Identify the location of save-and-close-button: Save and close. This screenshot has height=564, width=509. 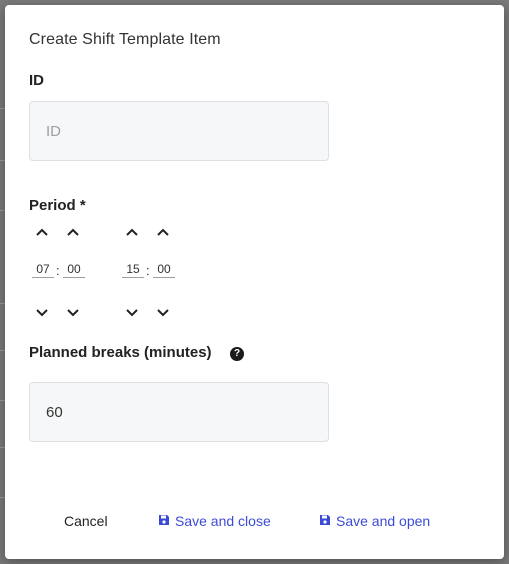
(214, 521).